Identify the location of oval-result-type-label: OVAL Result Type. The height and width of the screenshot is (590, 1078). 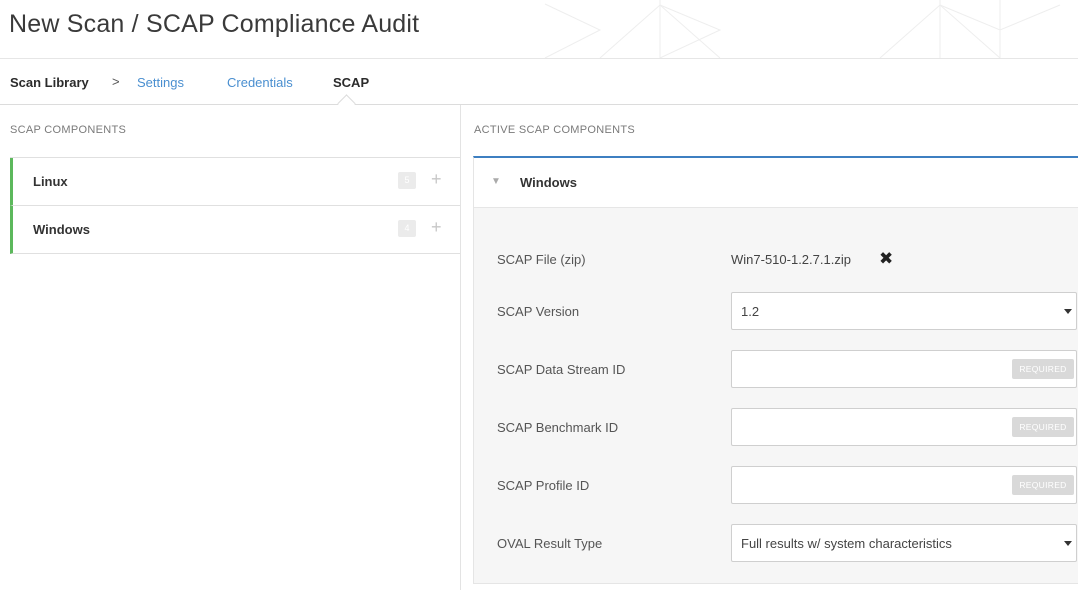
(550, 543).